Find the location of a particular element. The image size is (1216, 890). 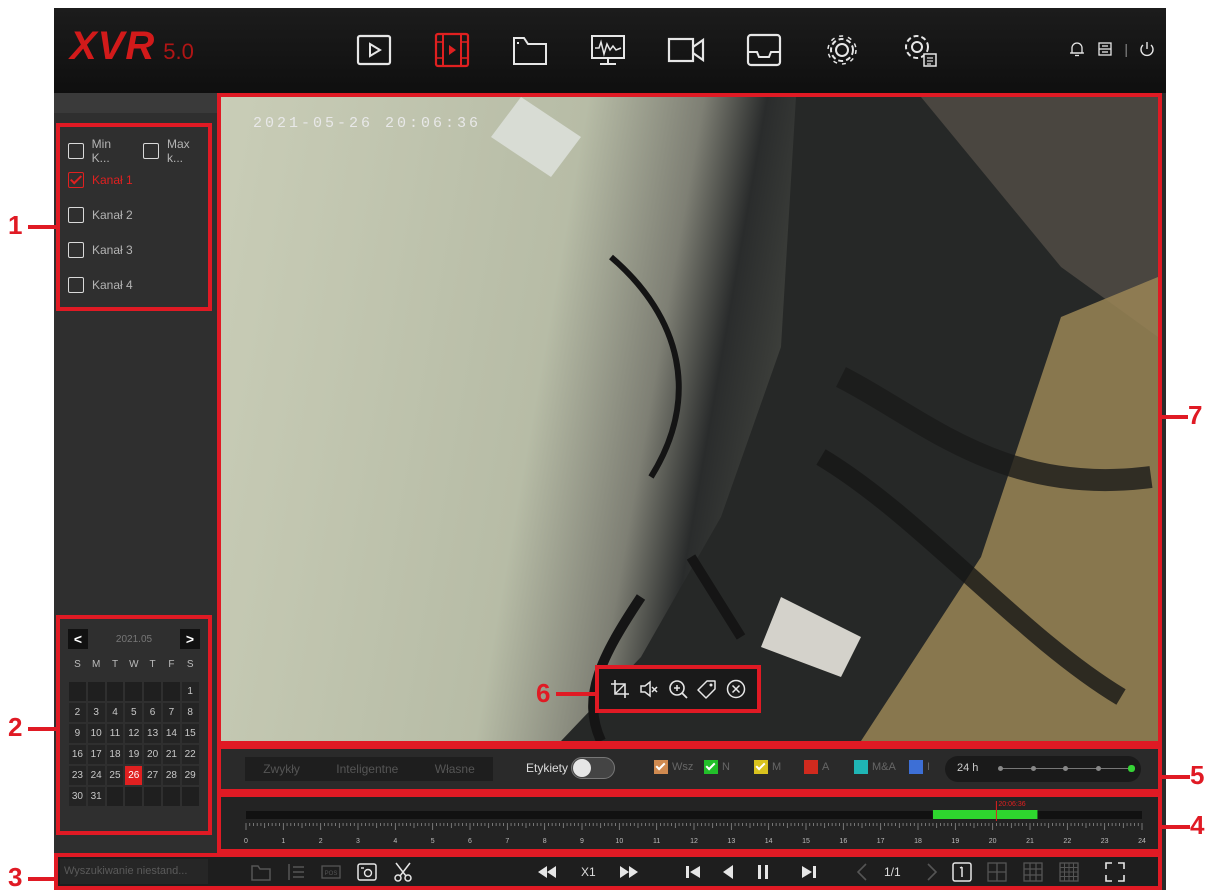

calendar-day: 22 is located at coordinates (190, 754).